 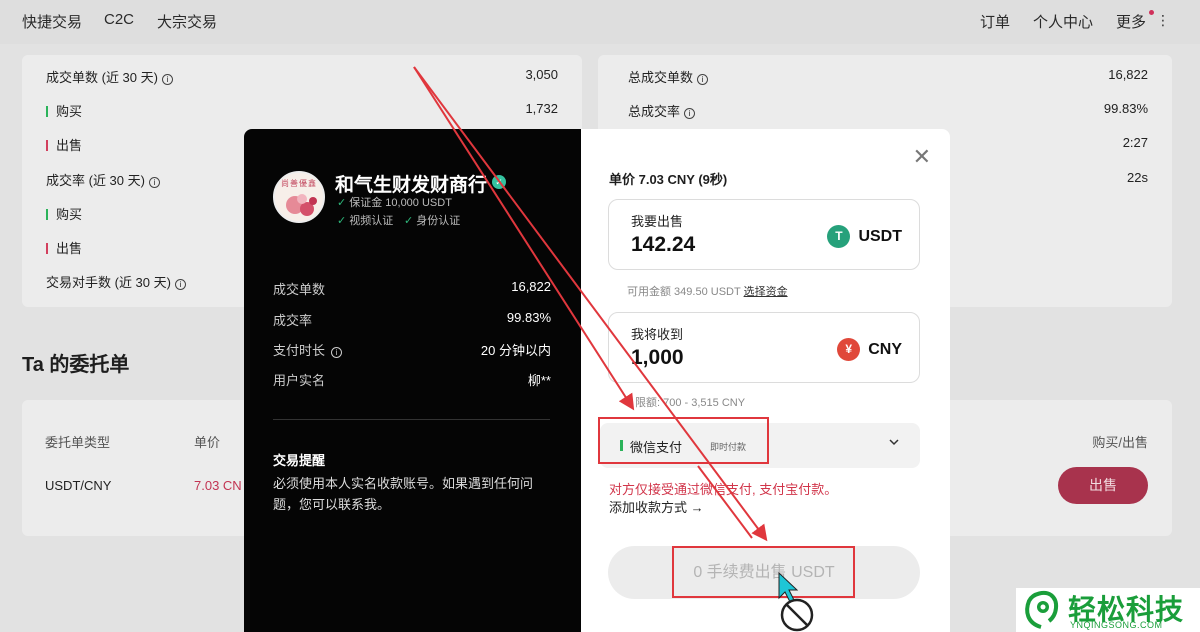 I want to click on receive-amount-field: 我将收到 1,000 ¥ CNY, so click(x=764, y=347).